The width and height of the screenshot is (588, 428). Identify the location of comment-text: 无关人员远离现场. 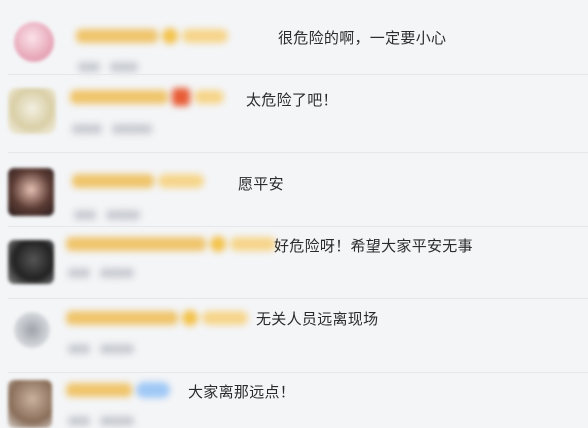
(317, 319).